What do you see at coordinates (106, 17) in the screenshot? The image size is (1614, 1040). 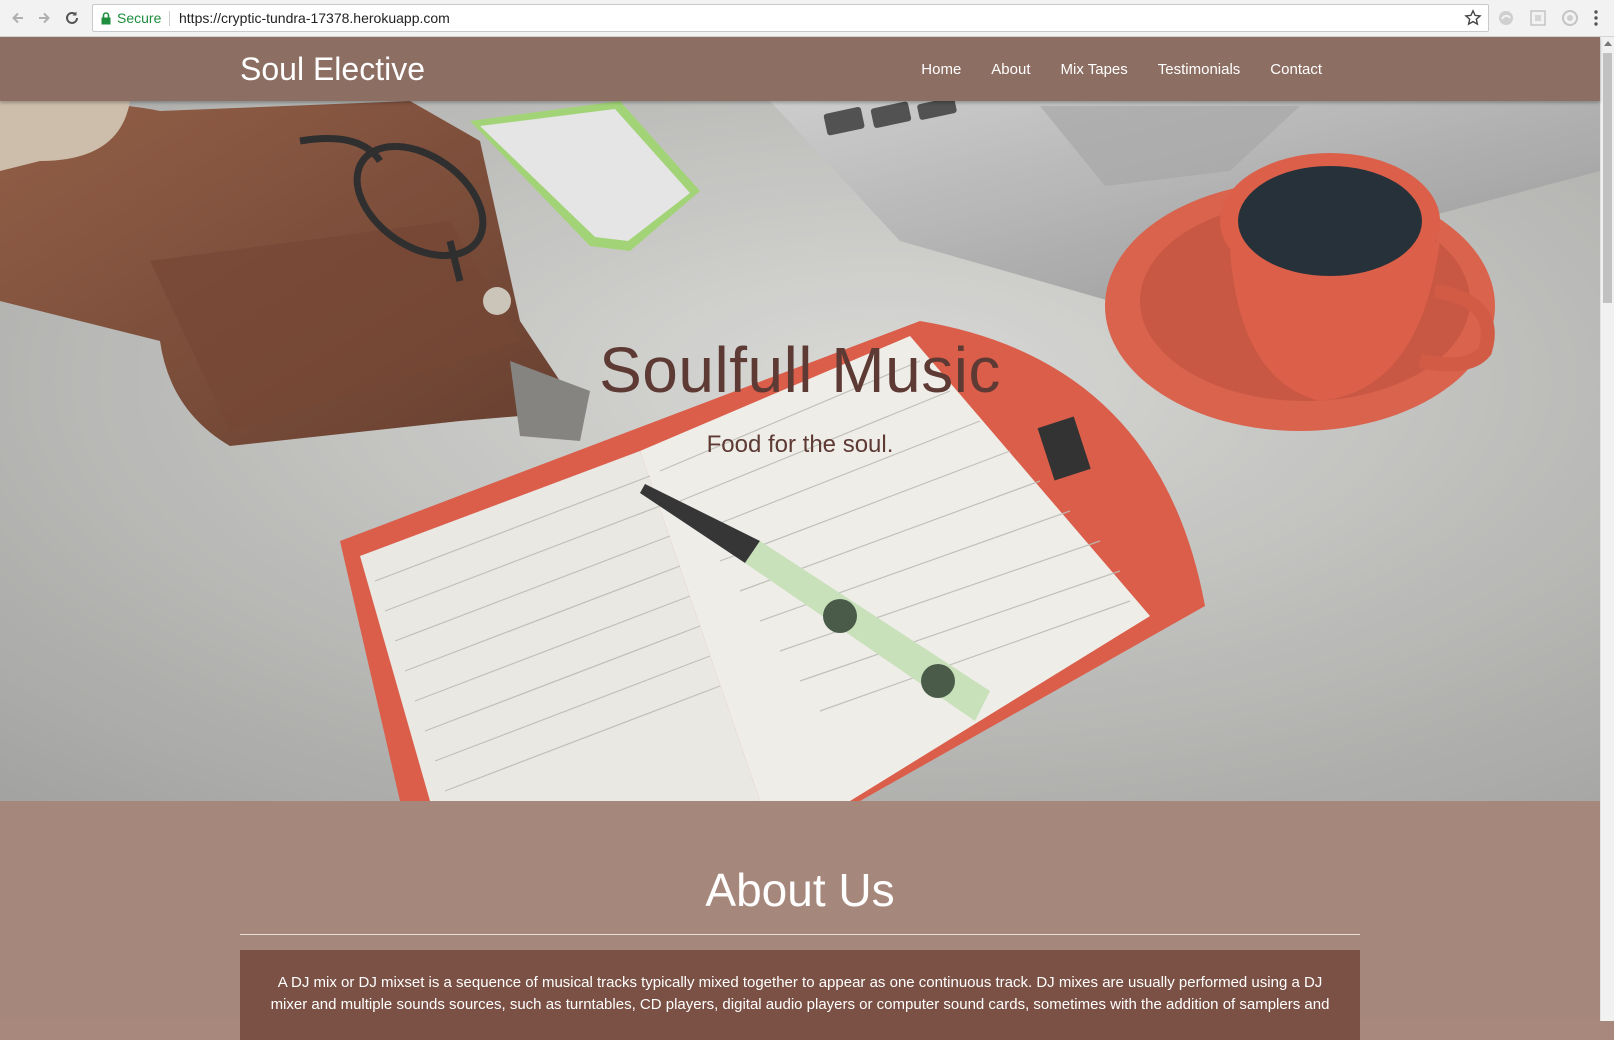 I see `lock-icon` at bounding box center [106, 17].